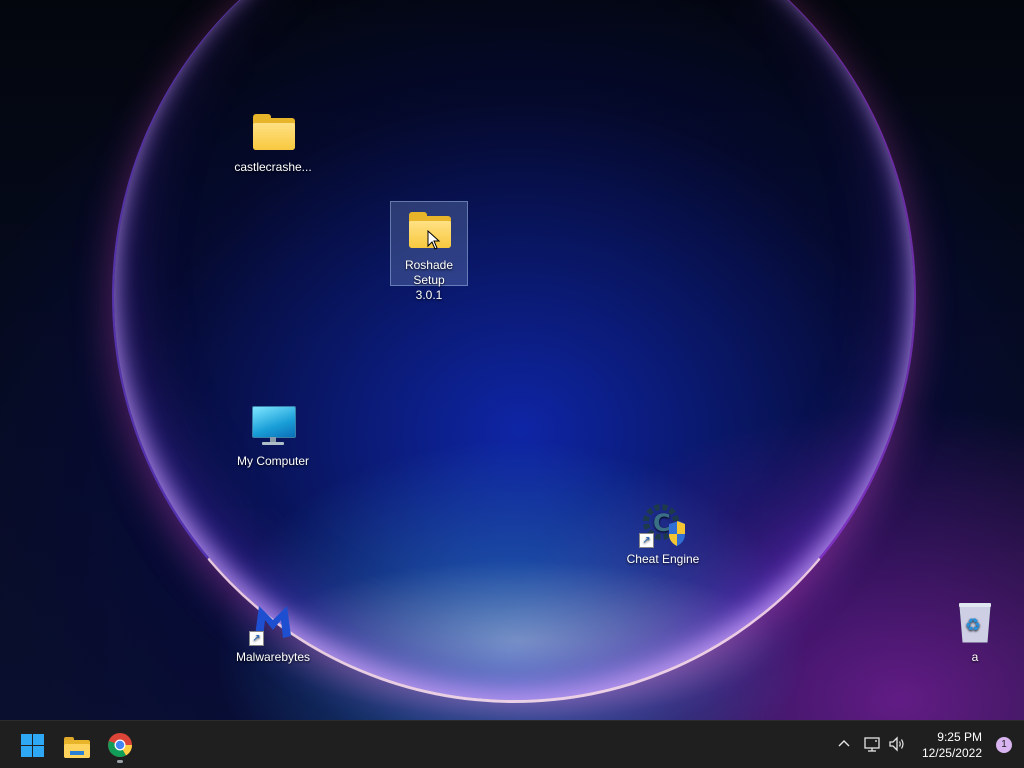 The height and width of the screenshot is (768, 1024). Describe the element at coordinates (959, 737) in the screenshot. I see `clock-time: 9:25 PM` at that location.